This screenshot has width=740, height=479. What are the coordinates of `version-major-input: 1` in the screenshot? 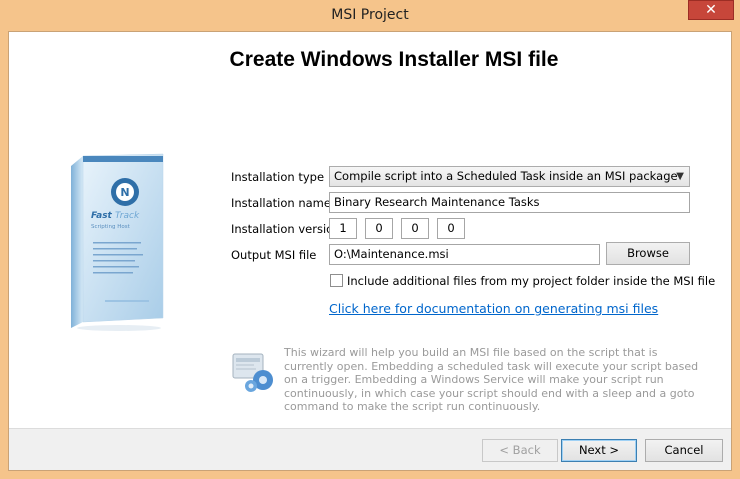 It's located at (343, 228).